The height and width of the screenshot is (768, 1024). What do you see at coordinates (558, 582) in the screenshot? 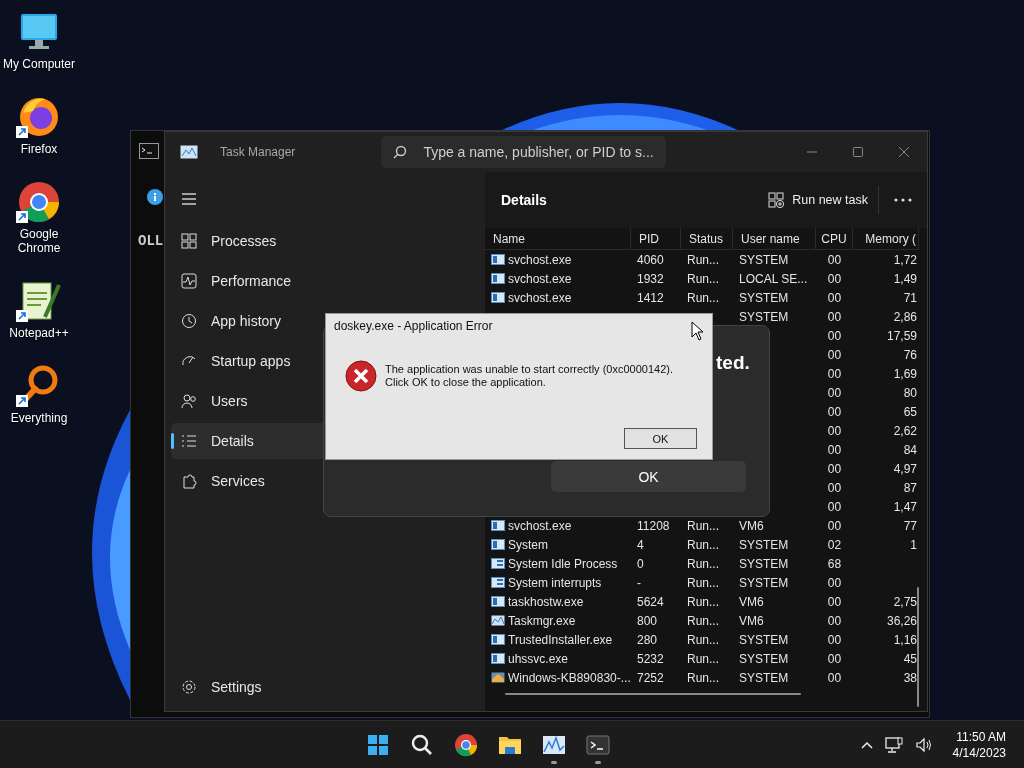
I see `table-cell: System interrupts` at bounding box center [558, 582].